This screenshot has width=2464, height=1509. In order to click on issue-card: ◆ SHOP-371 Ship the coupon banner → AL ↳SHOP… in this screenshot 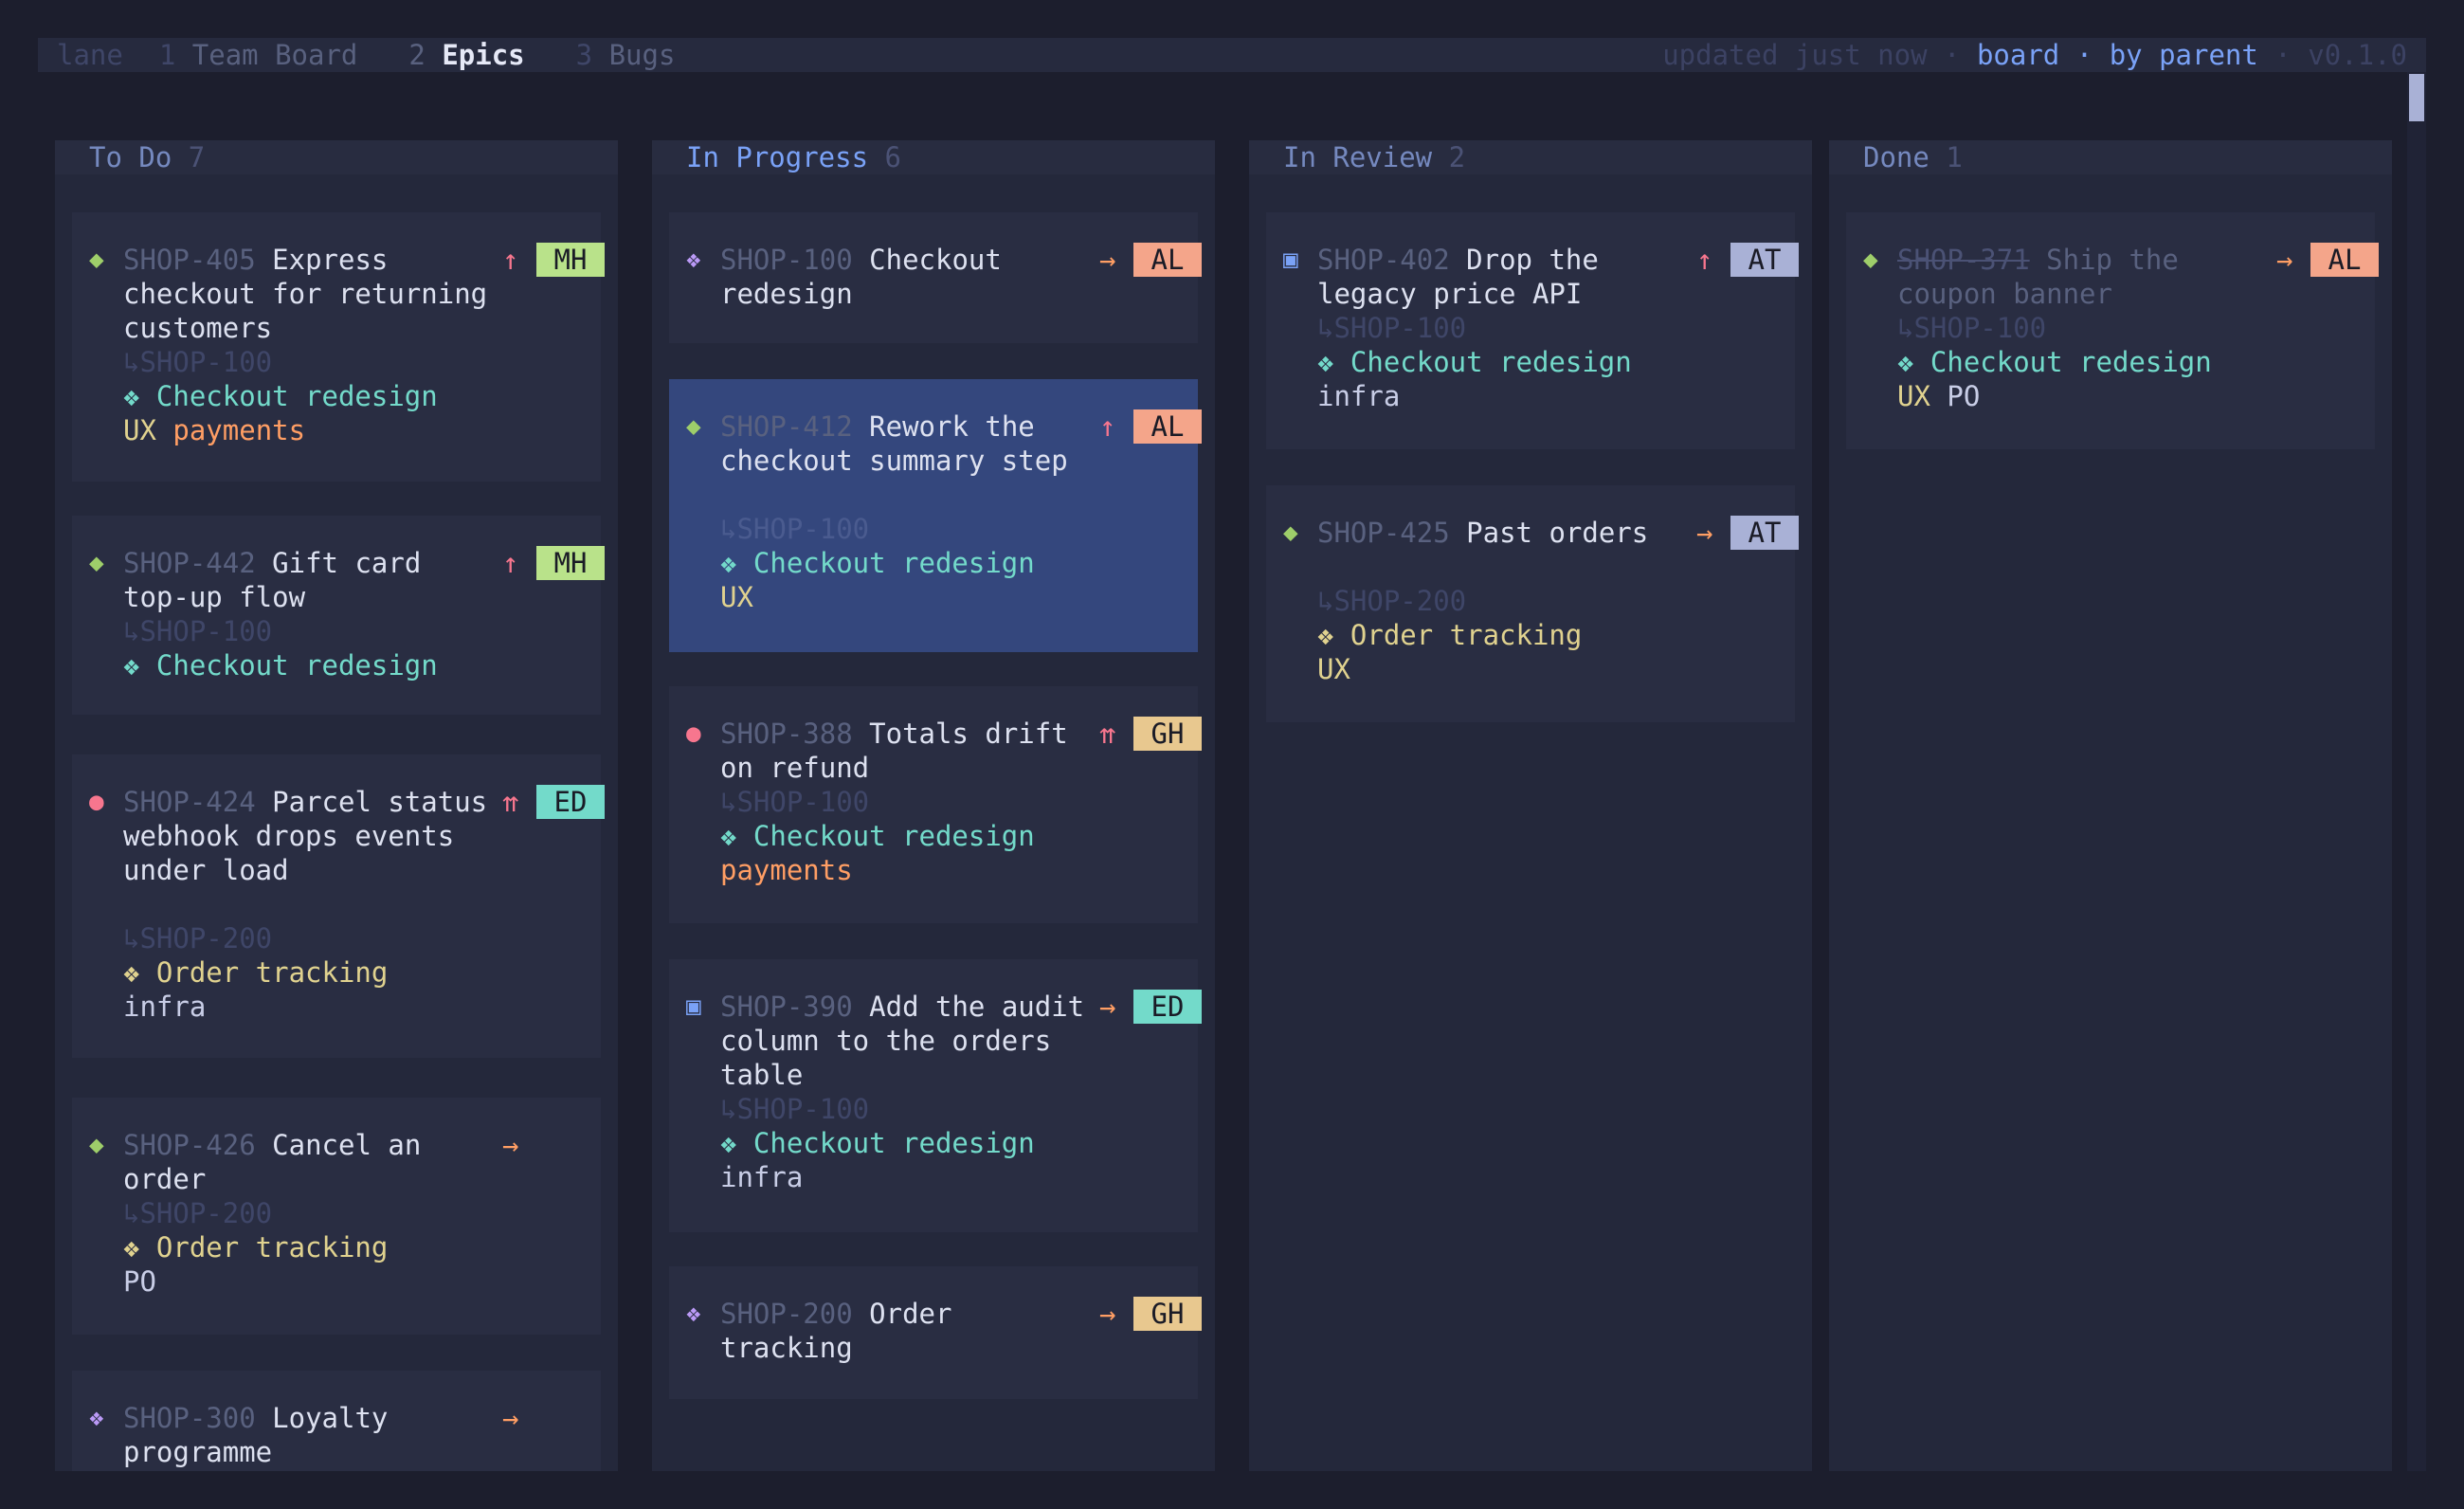, I will do `click(2112, 330)`.